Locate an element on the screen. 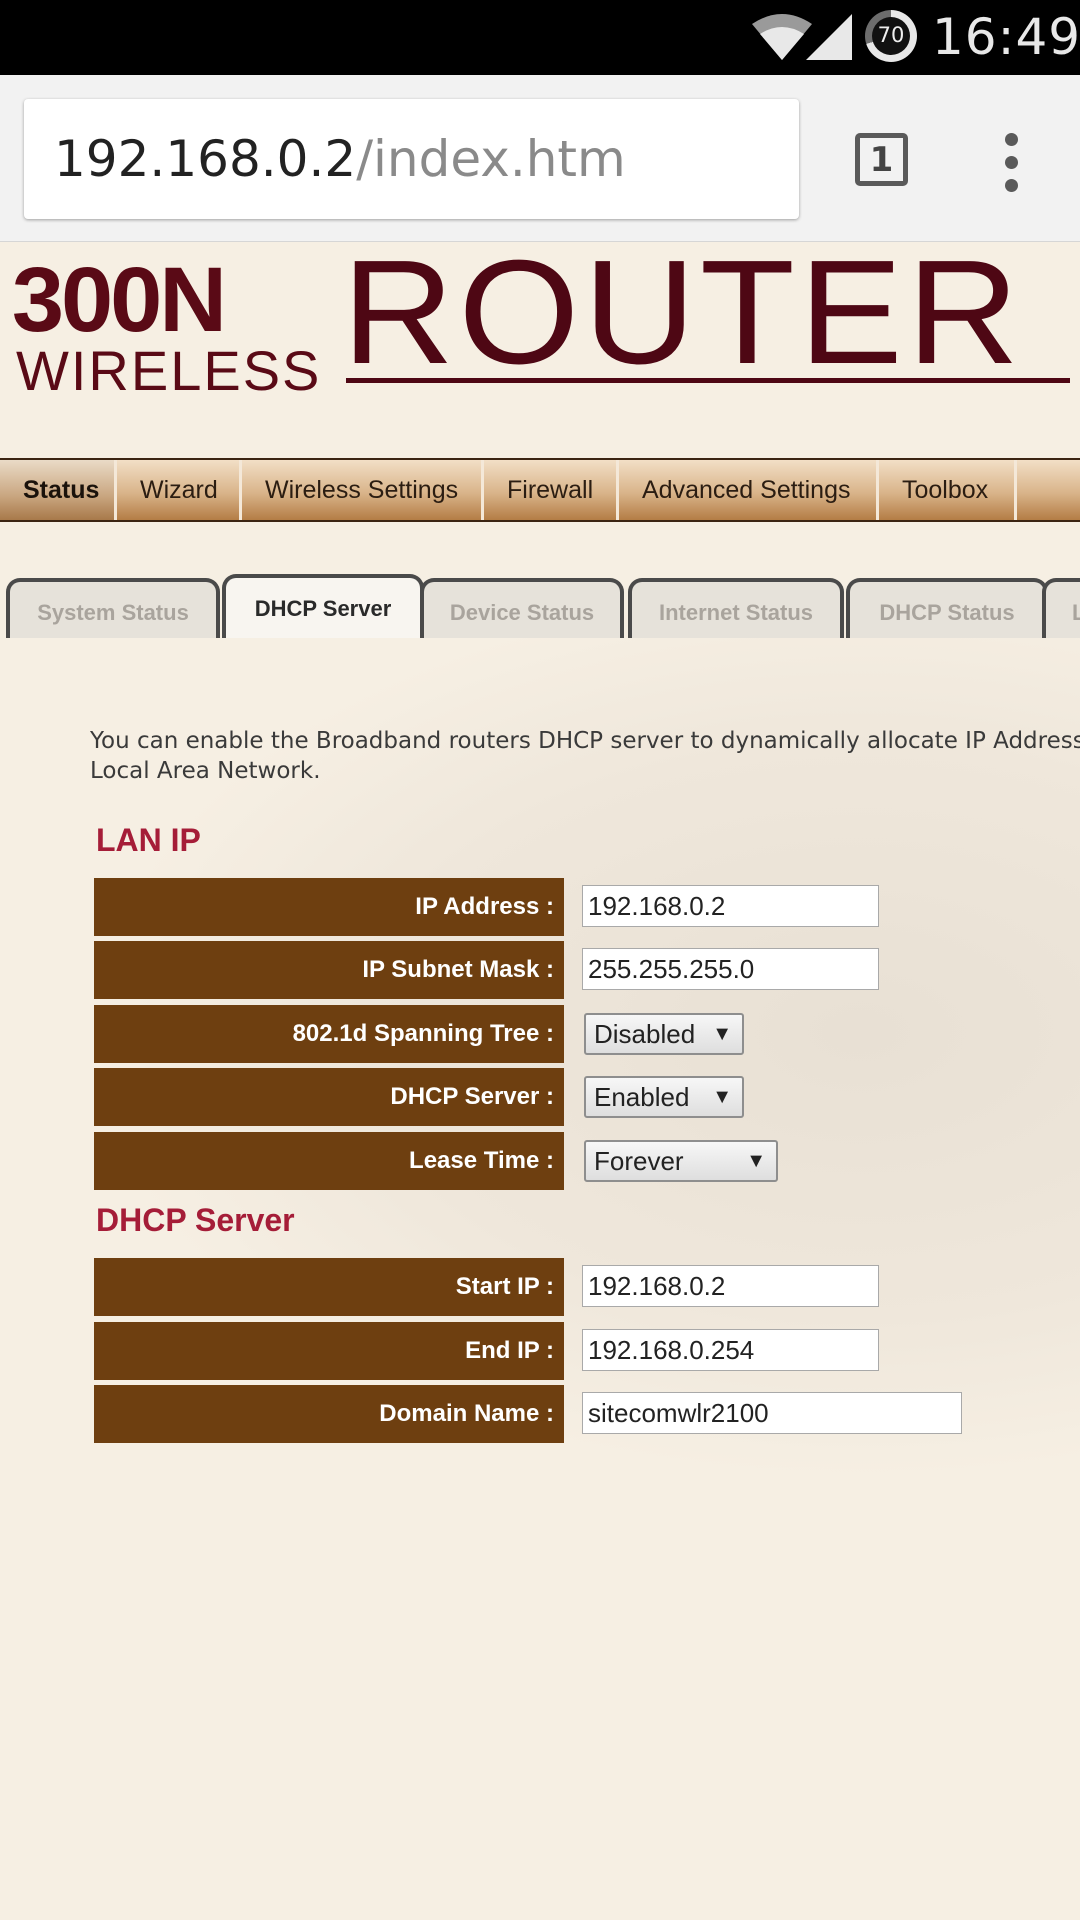  nav-advanced-settings: Advanced Settings is located at coordinates (749, 490).